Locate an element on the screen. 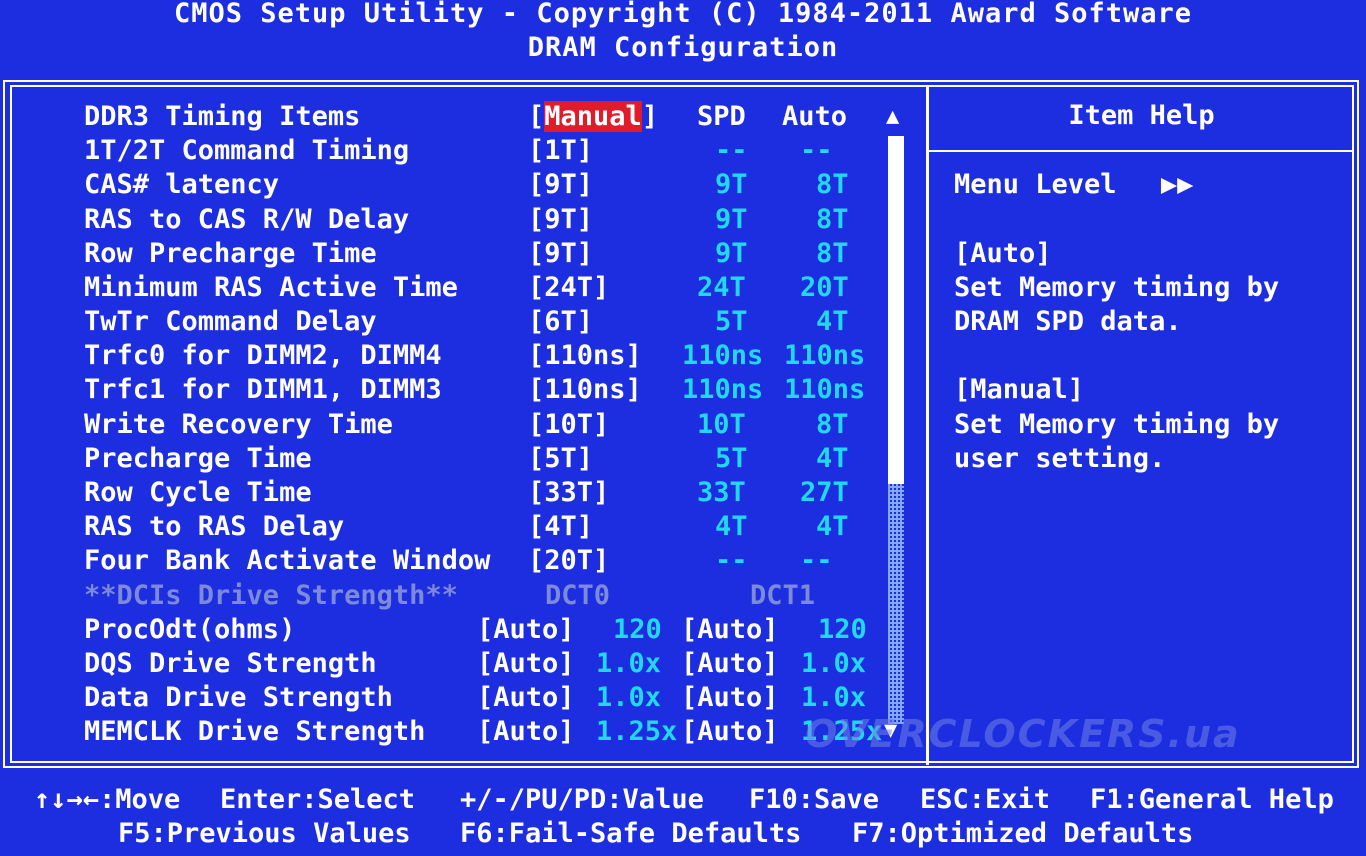 The height and width of the screenshot is (856, 1366). menu-level-label: Menu Level ▶▶ is located at coordinates (1073, 184).